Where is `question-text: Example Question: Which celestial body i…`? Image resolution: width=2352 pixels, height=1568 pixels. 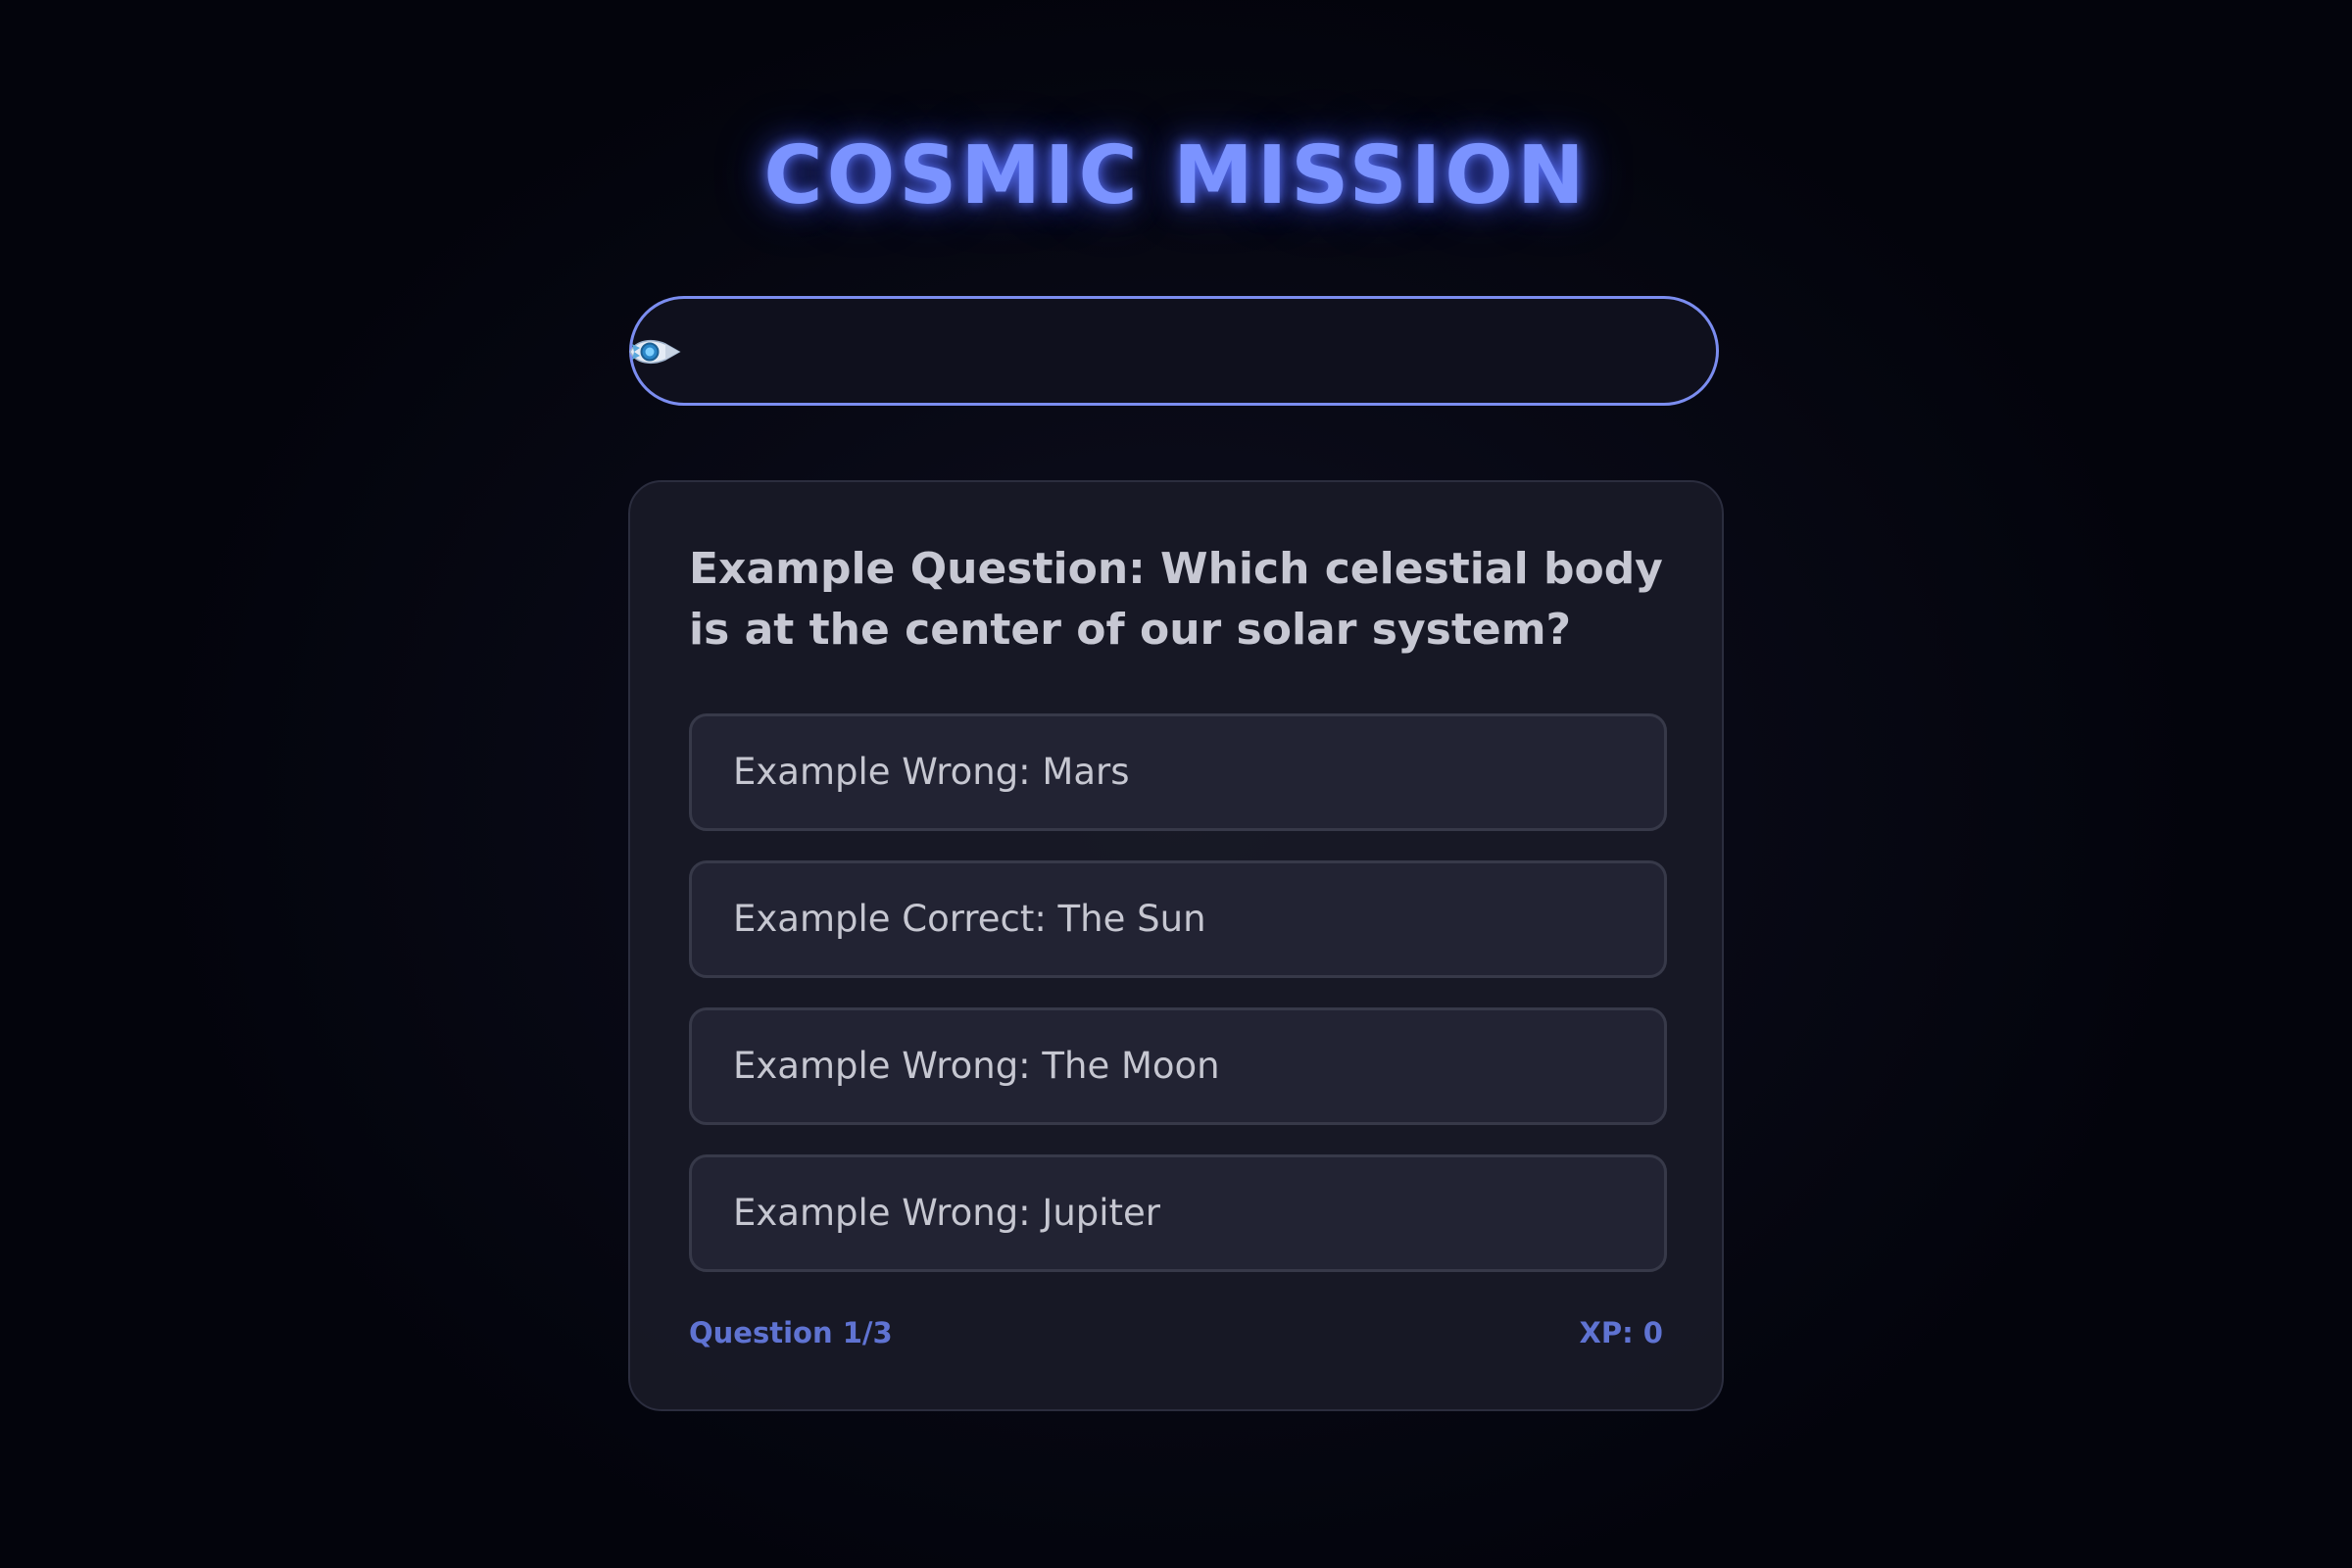 question-text: Example Question: Which celestial body i… is located at coordinates (1176, 599).